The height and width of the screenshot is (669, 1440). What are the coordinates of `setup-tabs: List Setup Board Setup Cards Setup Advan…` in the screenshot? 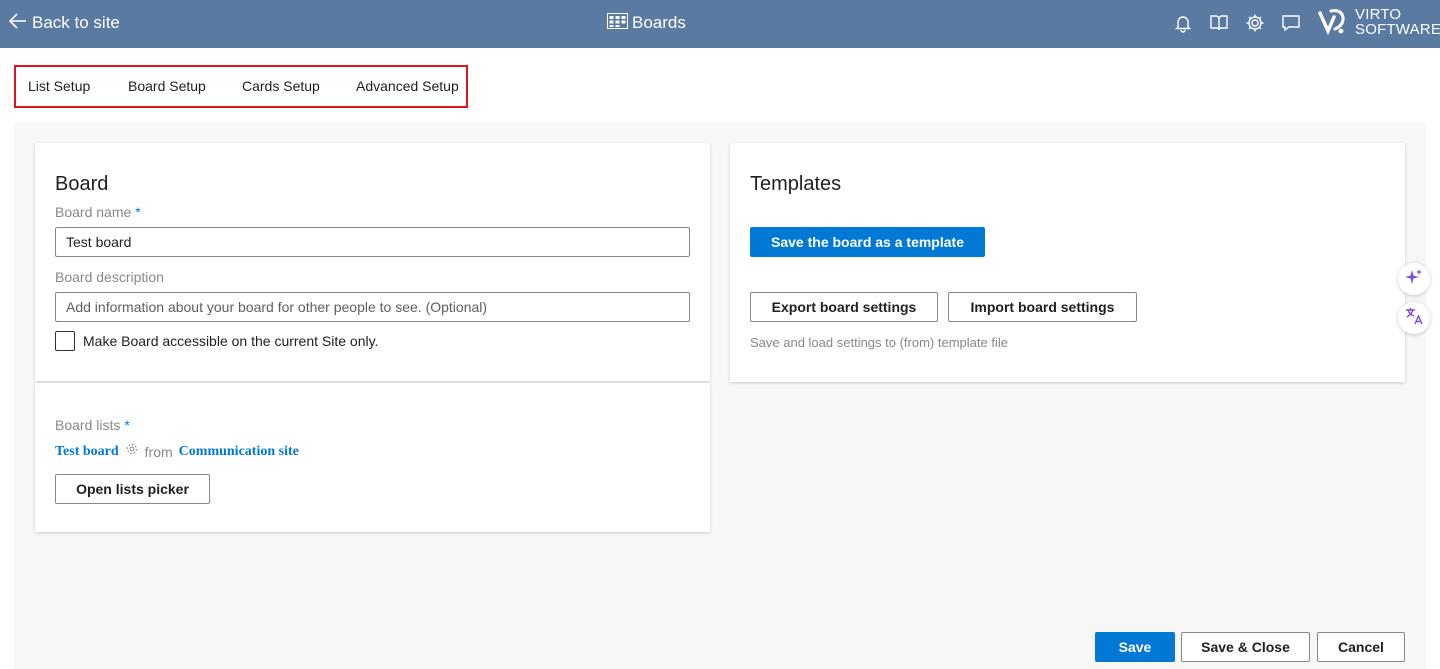 It's located at (241, 86).